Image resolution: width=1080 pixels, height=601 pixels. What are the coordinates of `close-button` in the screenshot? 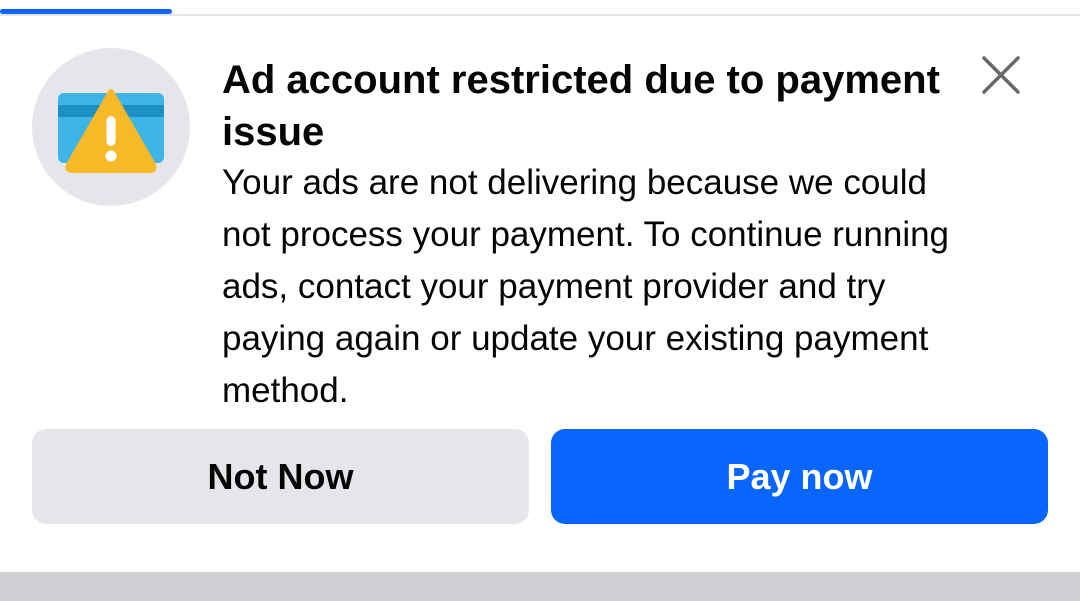 It's located at (1001, 75).